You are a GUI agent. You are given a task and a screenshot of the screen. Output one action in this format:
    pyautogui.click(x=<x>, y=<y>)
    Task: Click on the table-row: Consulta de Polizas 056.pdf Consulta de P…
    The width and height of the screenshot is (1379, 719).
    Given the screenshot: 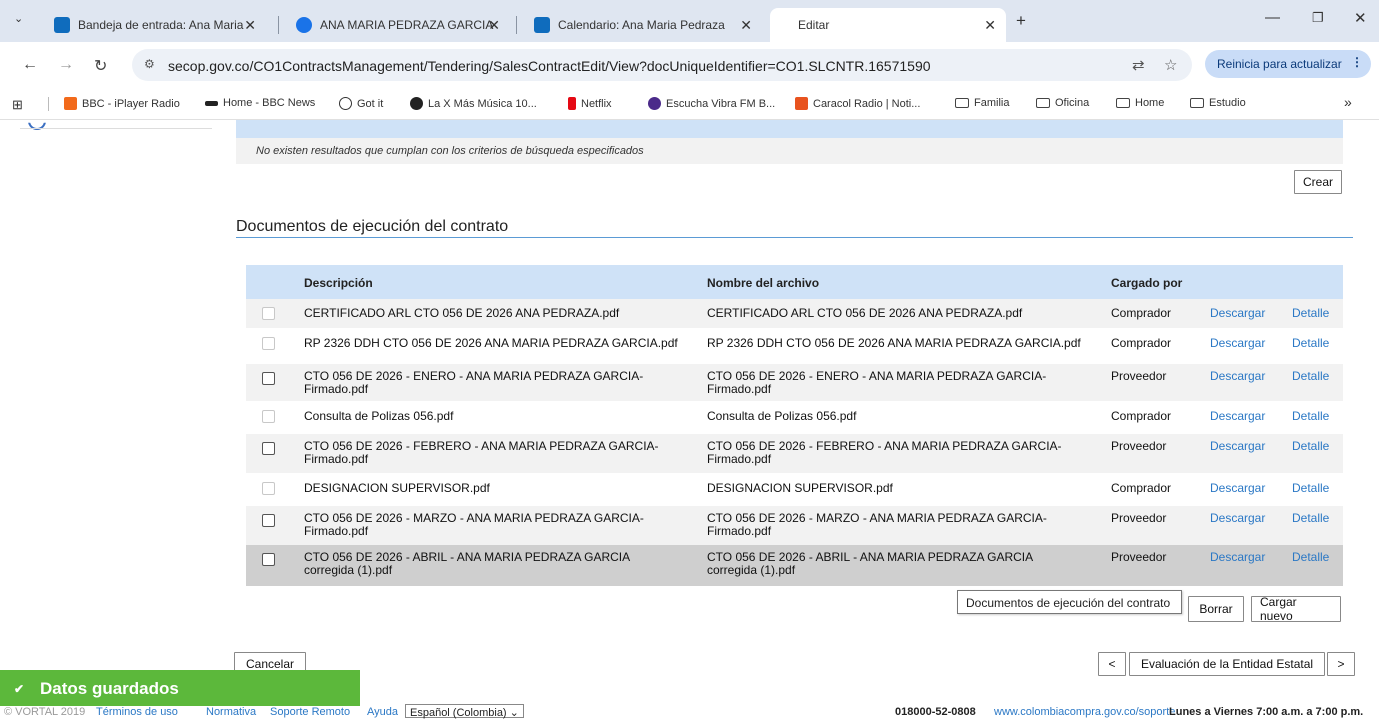 What is the action you would take?
    pyautogui.click(x=794, y=416)
    